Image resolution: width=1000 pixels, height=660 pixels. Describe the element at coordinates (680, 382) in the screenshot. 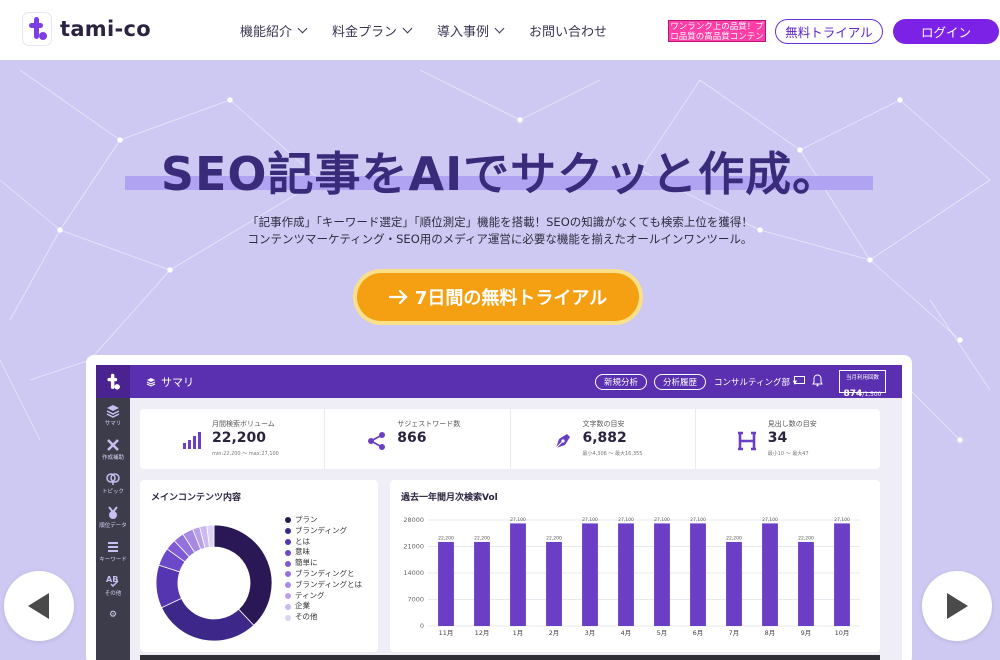

I see `analysis-history-button: 分析履歴` at that location.